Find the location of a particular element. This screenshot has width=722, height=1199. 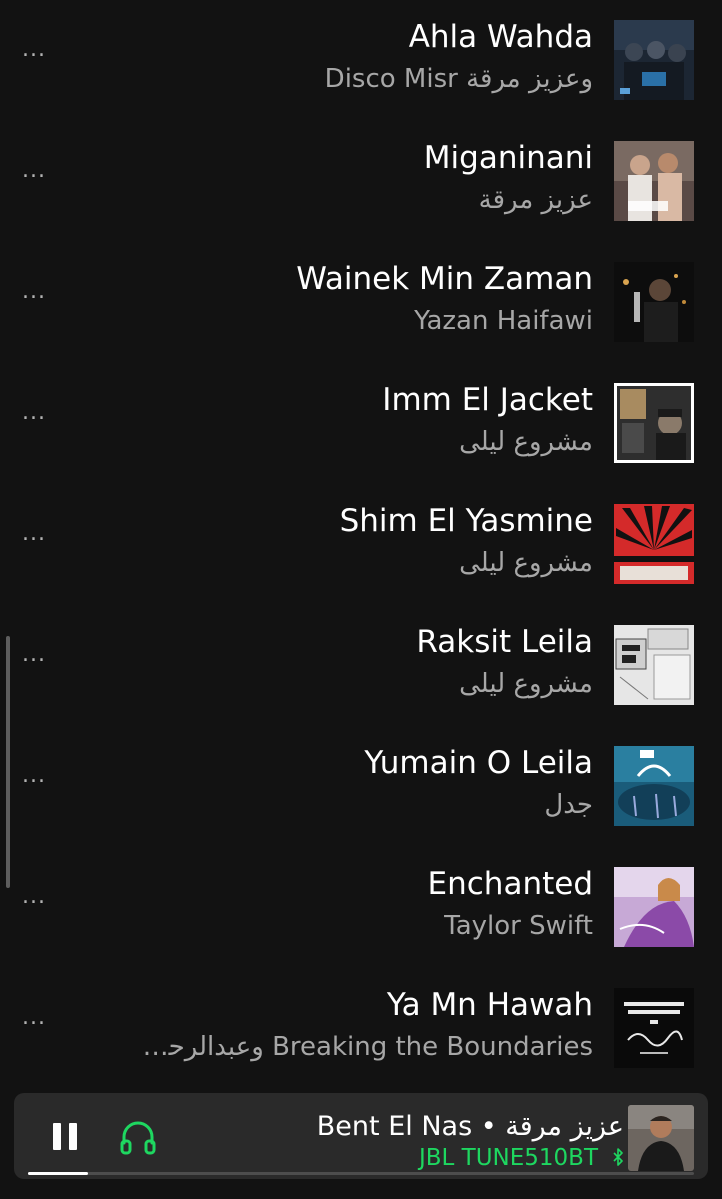

track-title: Ahla Wahda is located at coordinates (500, 37).